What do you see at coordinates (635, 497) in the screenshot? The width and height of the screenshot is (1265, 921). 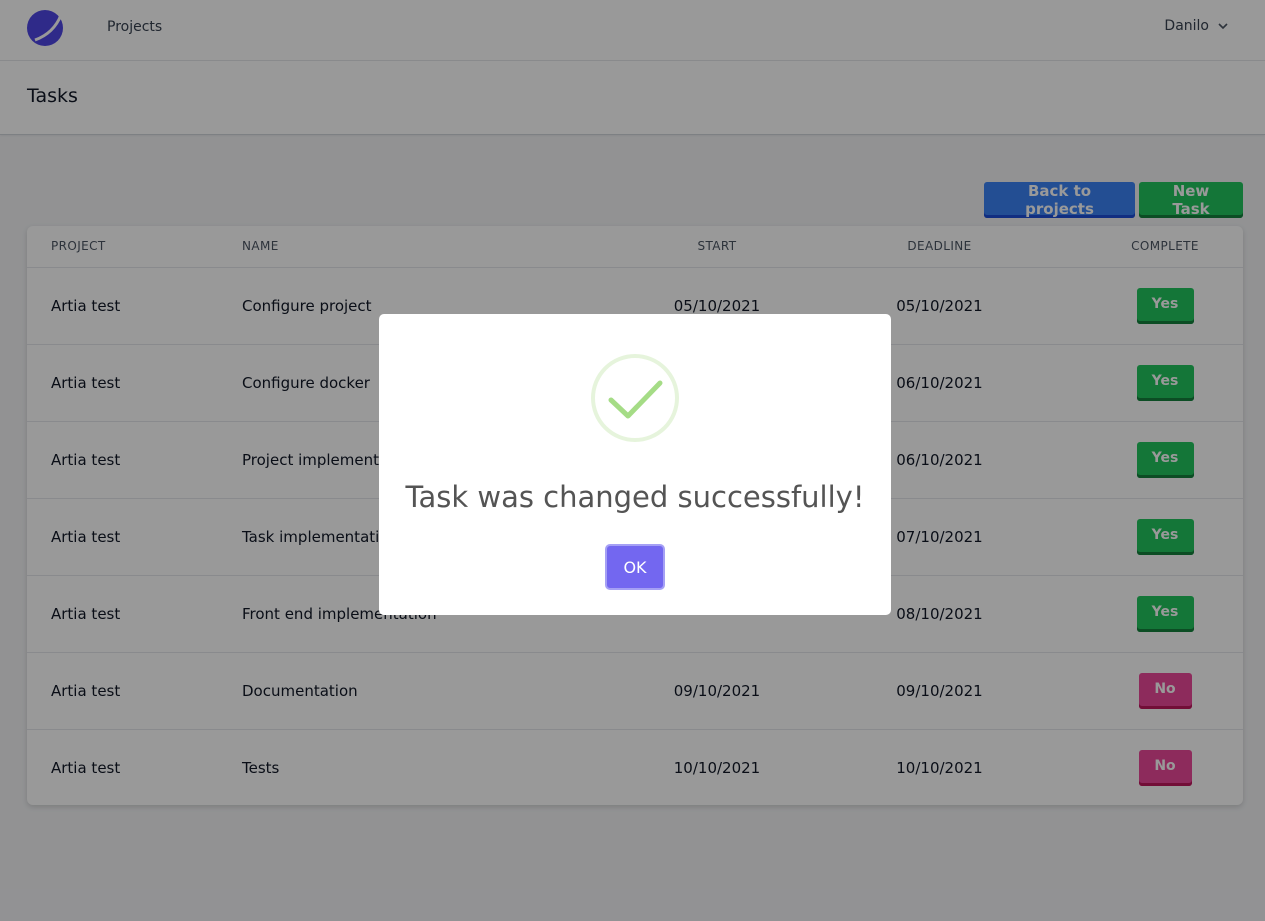 I see `modal-title: Task was changed successfully!` at bounding box center [635, 497].